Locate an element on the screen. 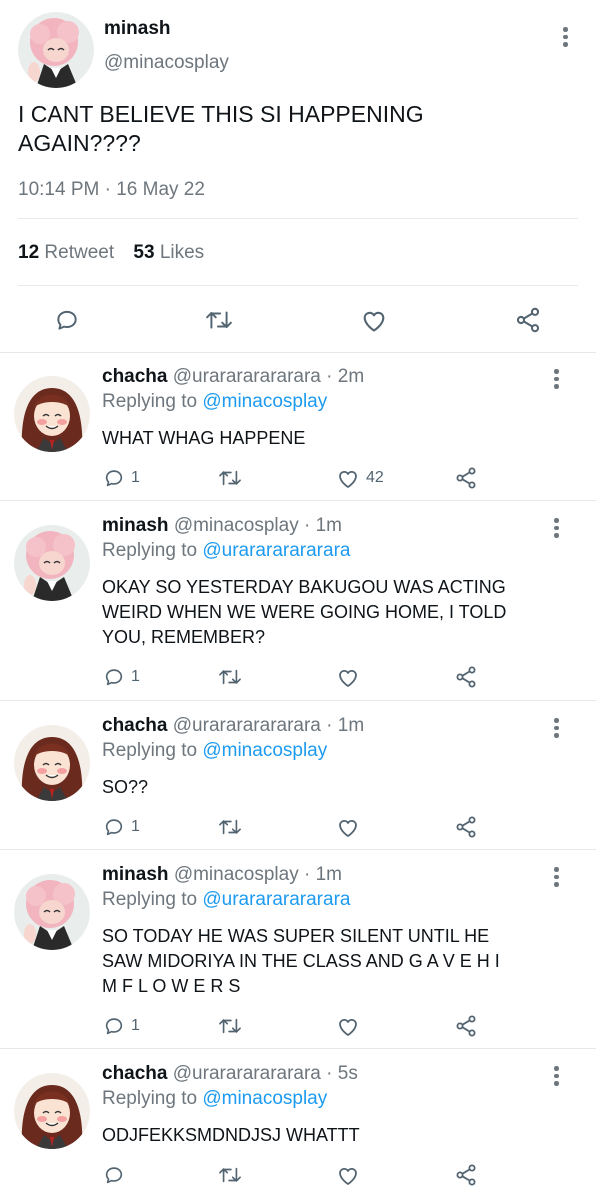 The width and height of the screenshot is (596, 1200). reply-text-line: WEIRD WHEN WE WERE GOING HOME, I TOLD is located at coordinates (304, 612).